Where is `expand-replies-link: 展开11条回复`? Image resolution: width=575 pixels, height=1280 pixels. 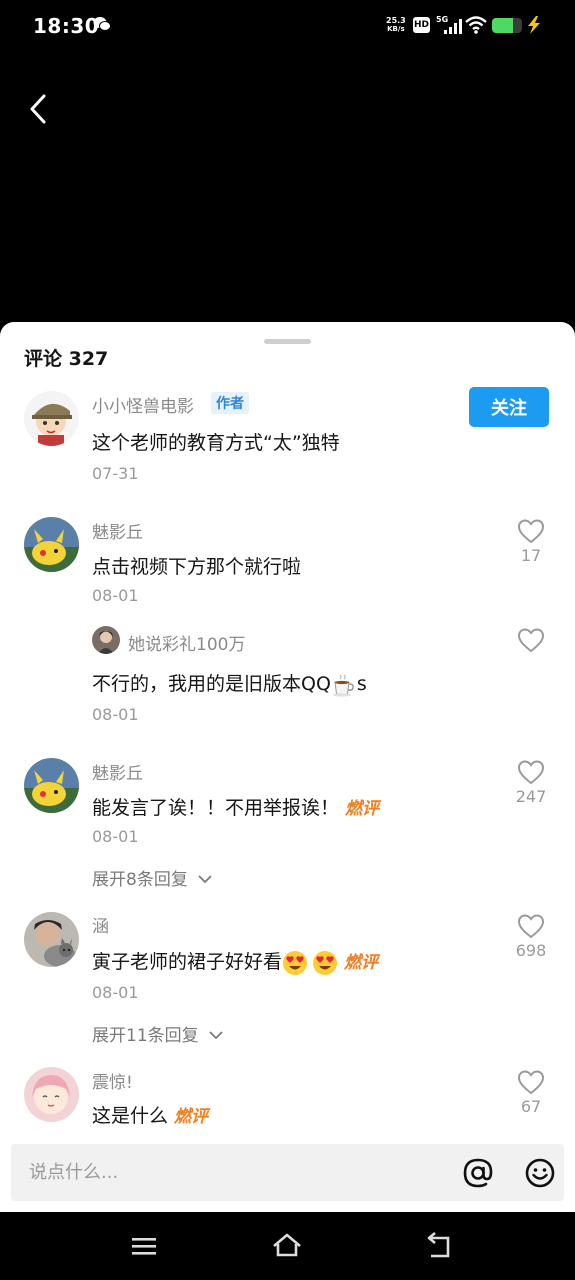 expand-replies-link: 展开11条回复 is located at coordinates (158, 1033).